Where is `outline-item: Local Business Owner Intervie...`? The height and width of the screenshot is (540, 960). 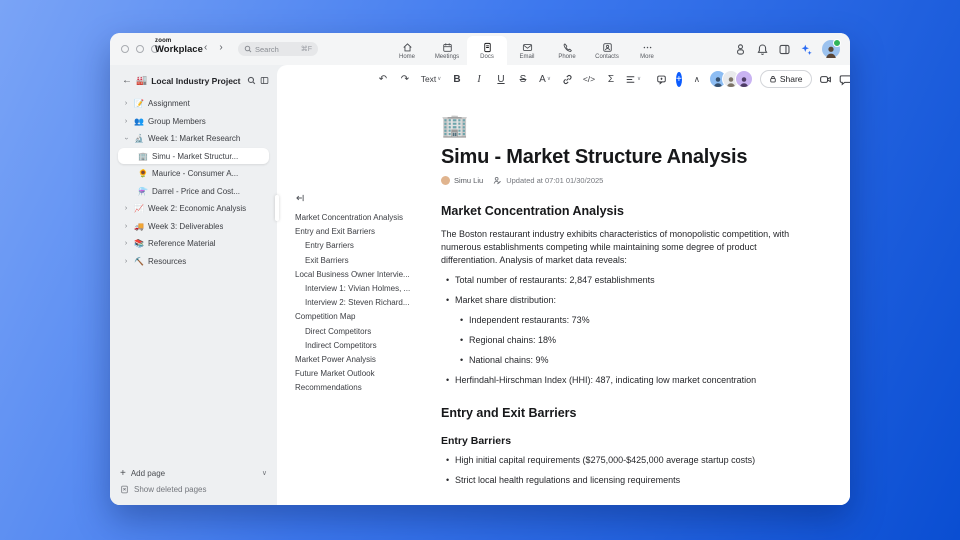
outline-item: Local Business Owner Intervie... is located at coordinates (359, 274).